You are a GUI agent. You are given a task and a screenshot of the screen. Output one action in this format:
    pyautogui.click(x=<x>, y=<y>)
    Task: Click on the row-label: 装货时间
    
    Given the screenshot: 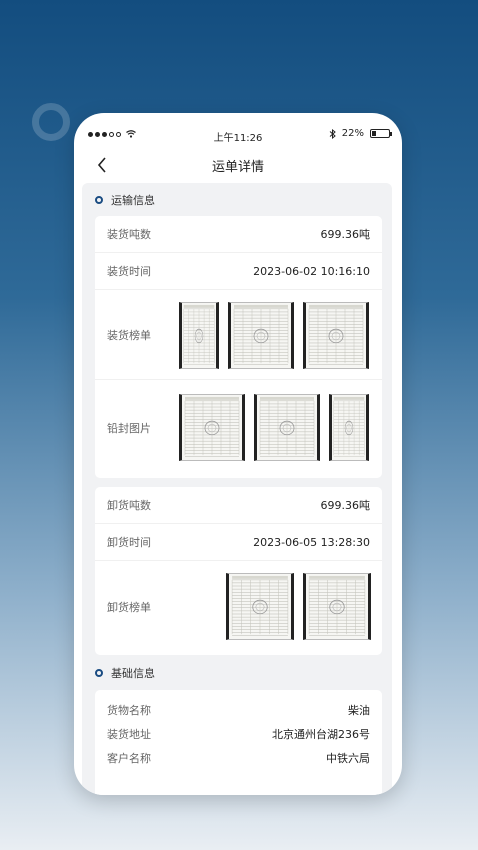 What is the action you would take?
    pyautogui.click(x=129, y=271)
    